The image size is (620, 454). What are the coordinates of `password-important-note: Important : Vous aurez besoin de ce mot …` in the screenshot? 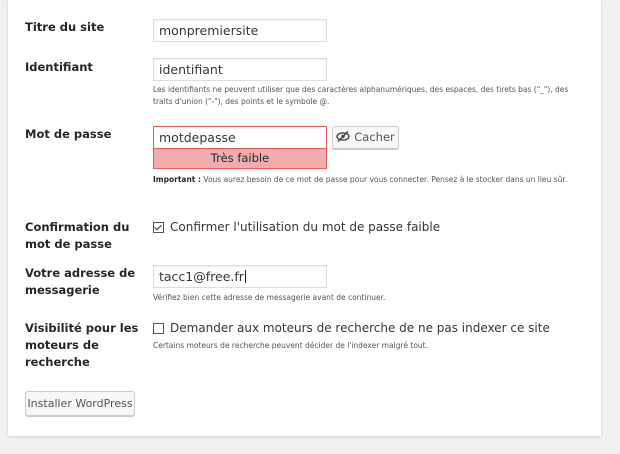 It's located at (363, 180).